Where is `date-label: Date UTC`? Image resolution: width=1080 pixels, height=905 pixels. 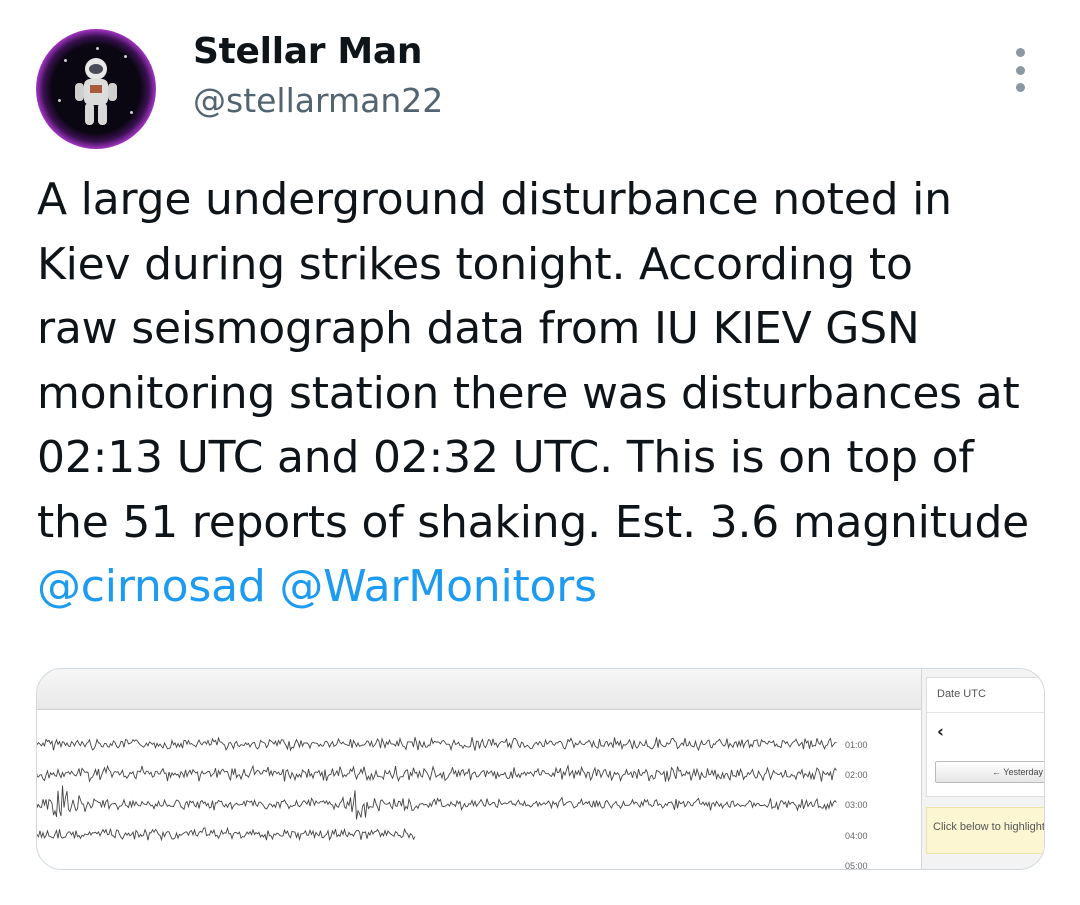 date-label: Date UTC is located at coordinates (961, 694).